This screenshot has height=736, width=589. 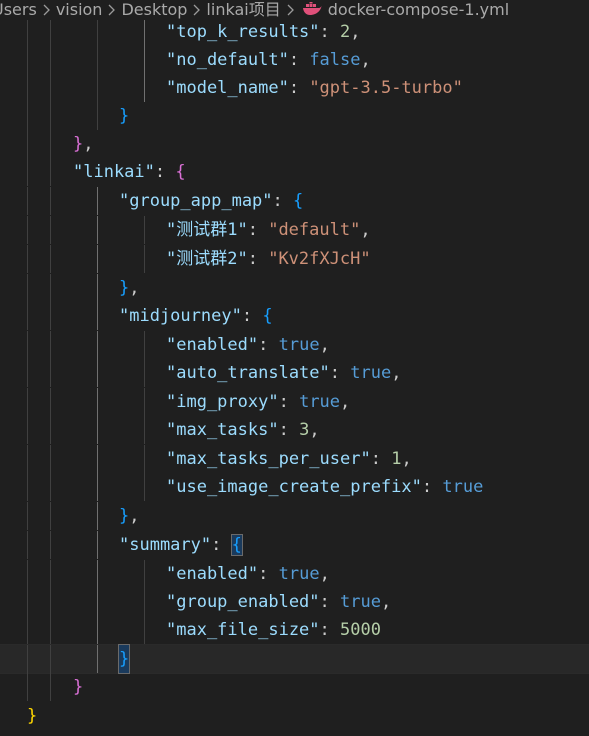 What do you see at coordinates (114, 172) in the screenshot?
I see `json-key: "linkai"` at bounding box center [114, 172].